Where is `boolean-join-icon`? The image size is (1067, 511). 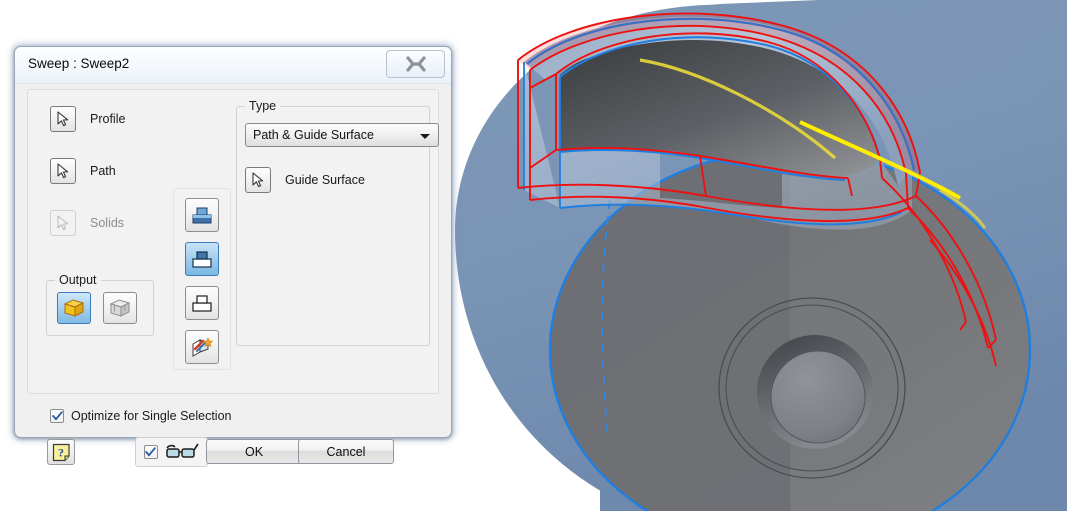 boolean-join-icon is located at coordinates (202, 215).